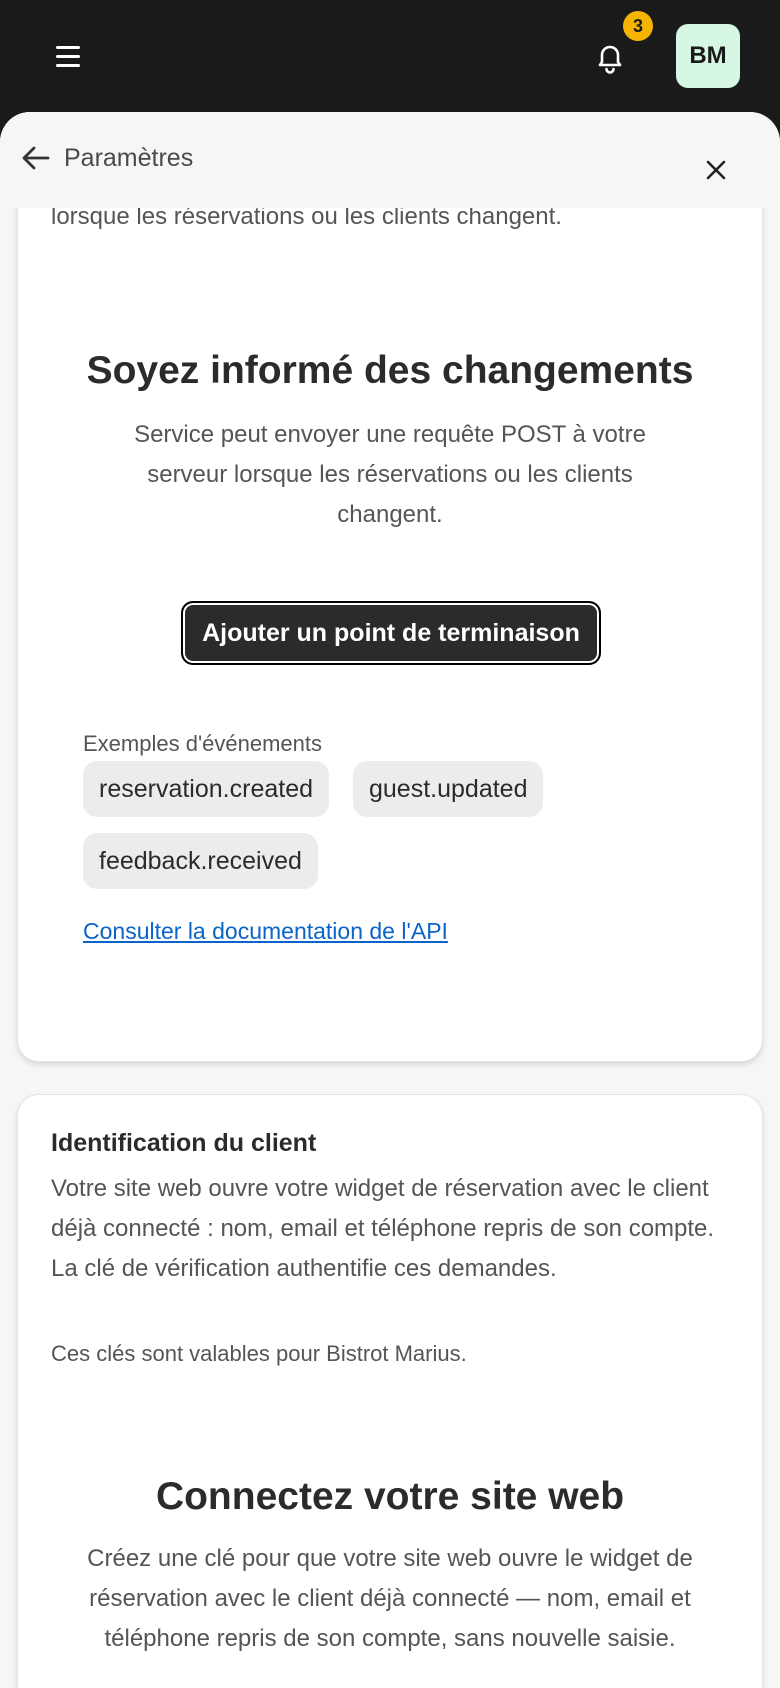  Describe the element at coordinates (708, 56) in the screenshot. I see `avatar: BM` at that location.